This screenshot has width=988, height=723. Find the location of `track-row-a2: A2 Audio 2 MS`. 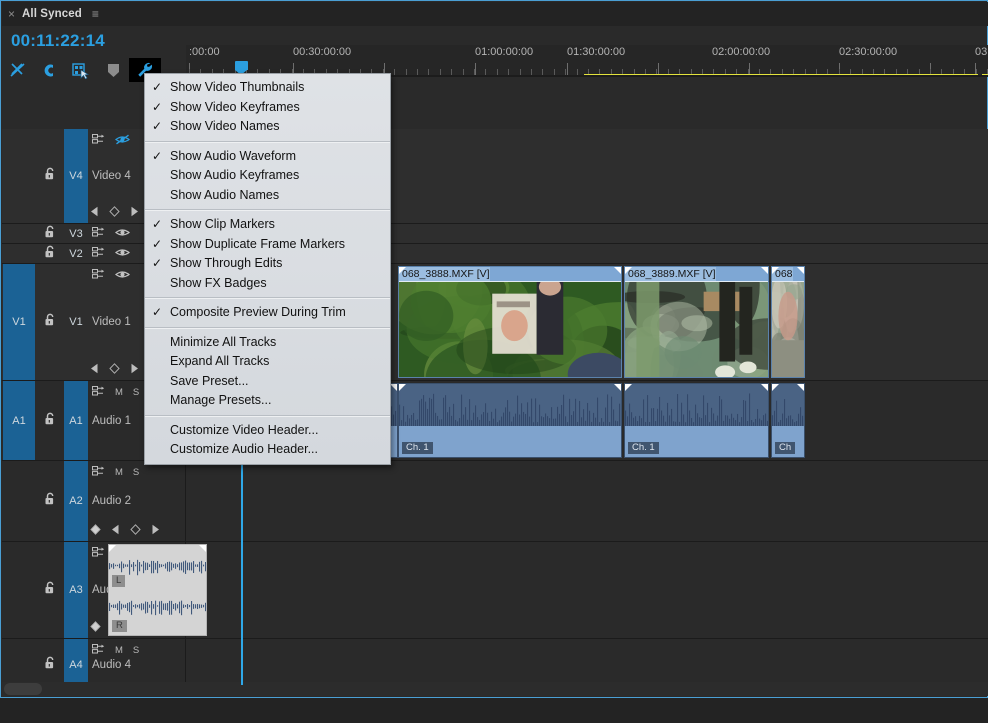

track-row-a2: A2 Audio 2 MS is located at coordinates (495, 501).